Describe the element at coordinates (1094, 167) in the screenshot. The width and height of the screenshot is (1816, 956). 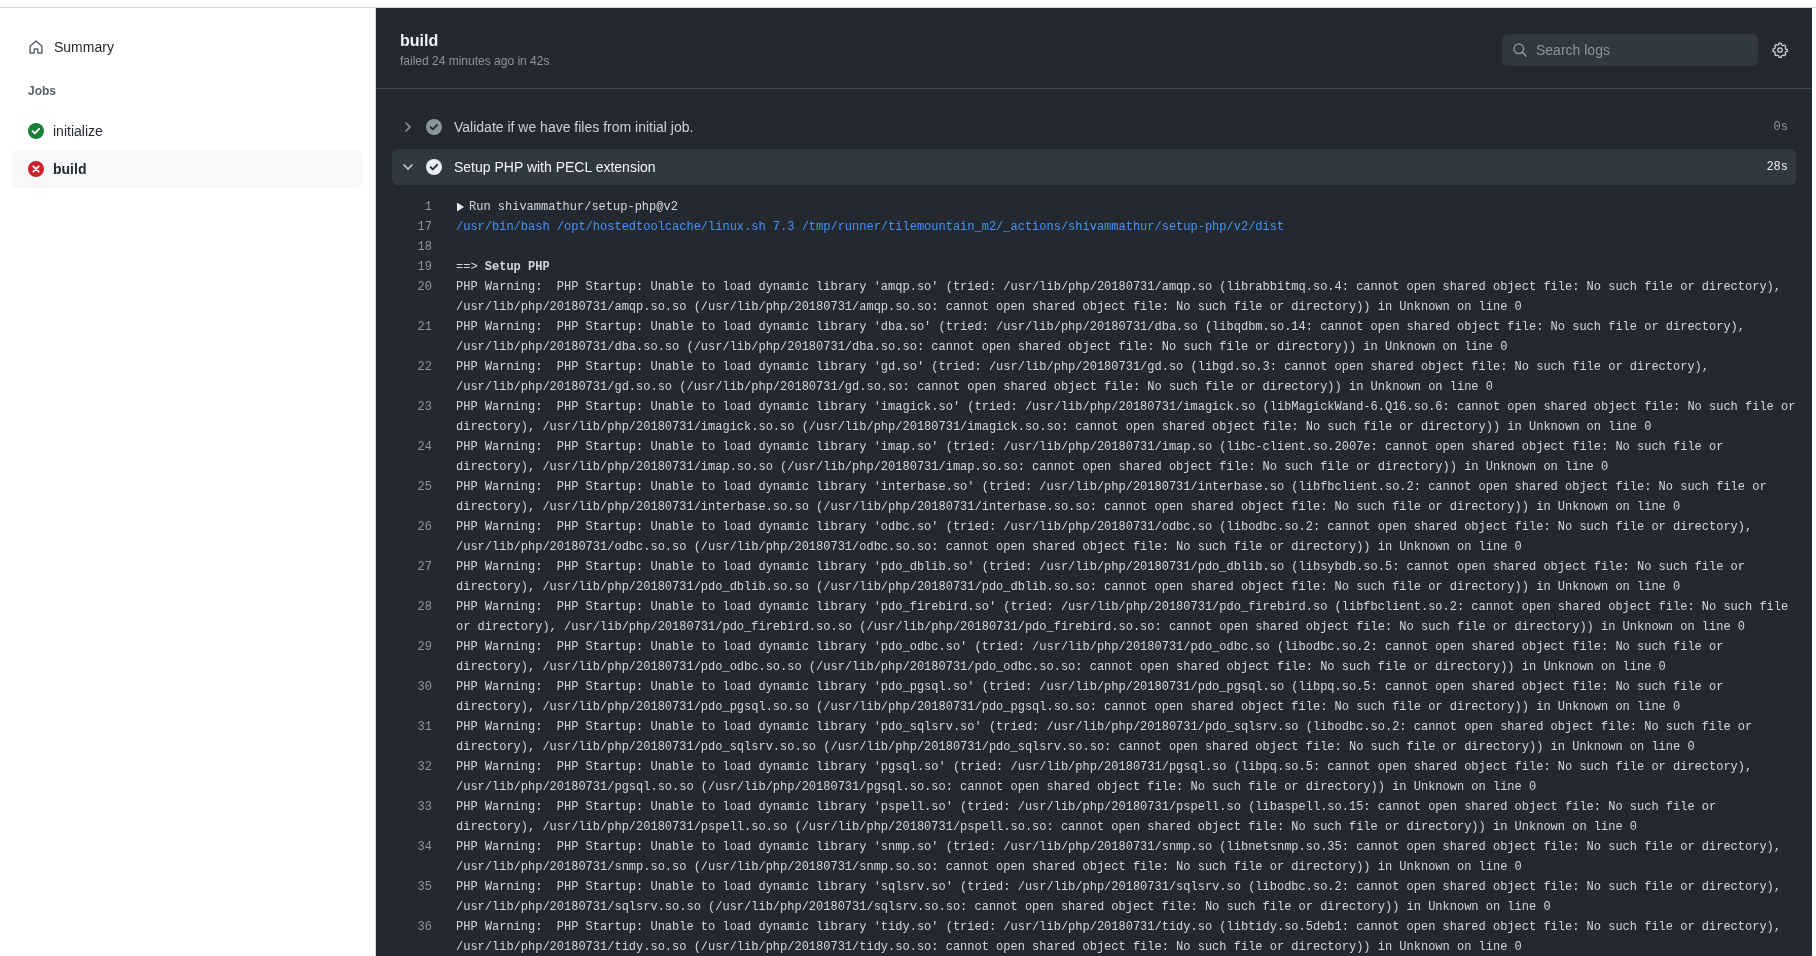
I see `step-row: Setup PHP with PECL extension 28s` at that location.